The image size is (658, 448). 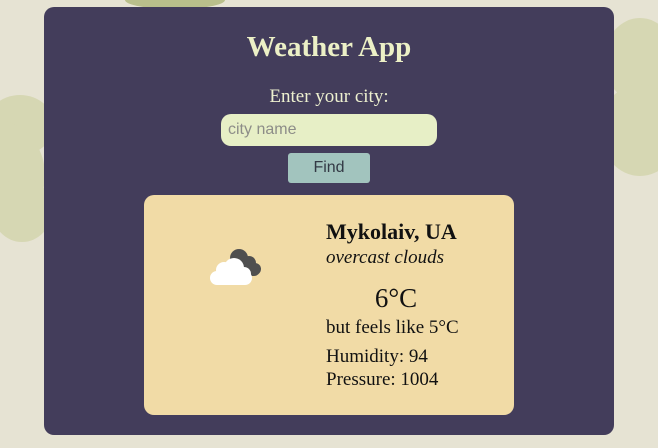 I want to click on overcast-clouds-icon, so click(x=235, y=267).